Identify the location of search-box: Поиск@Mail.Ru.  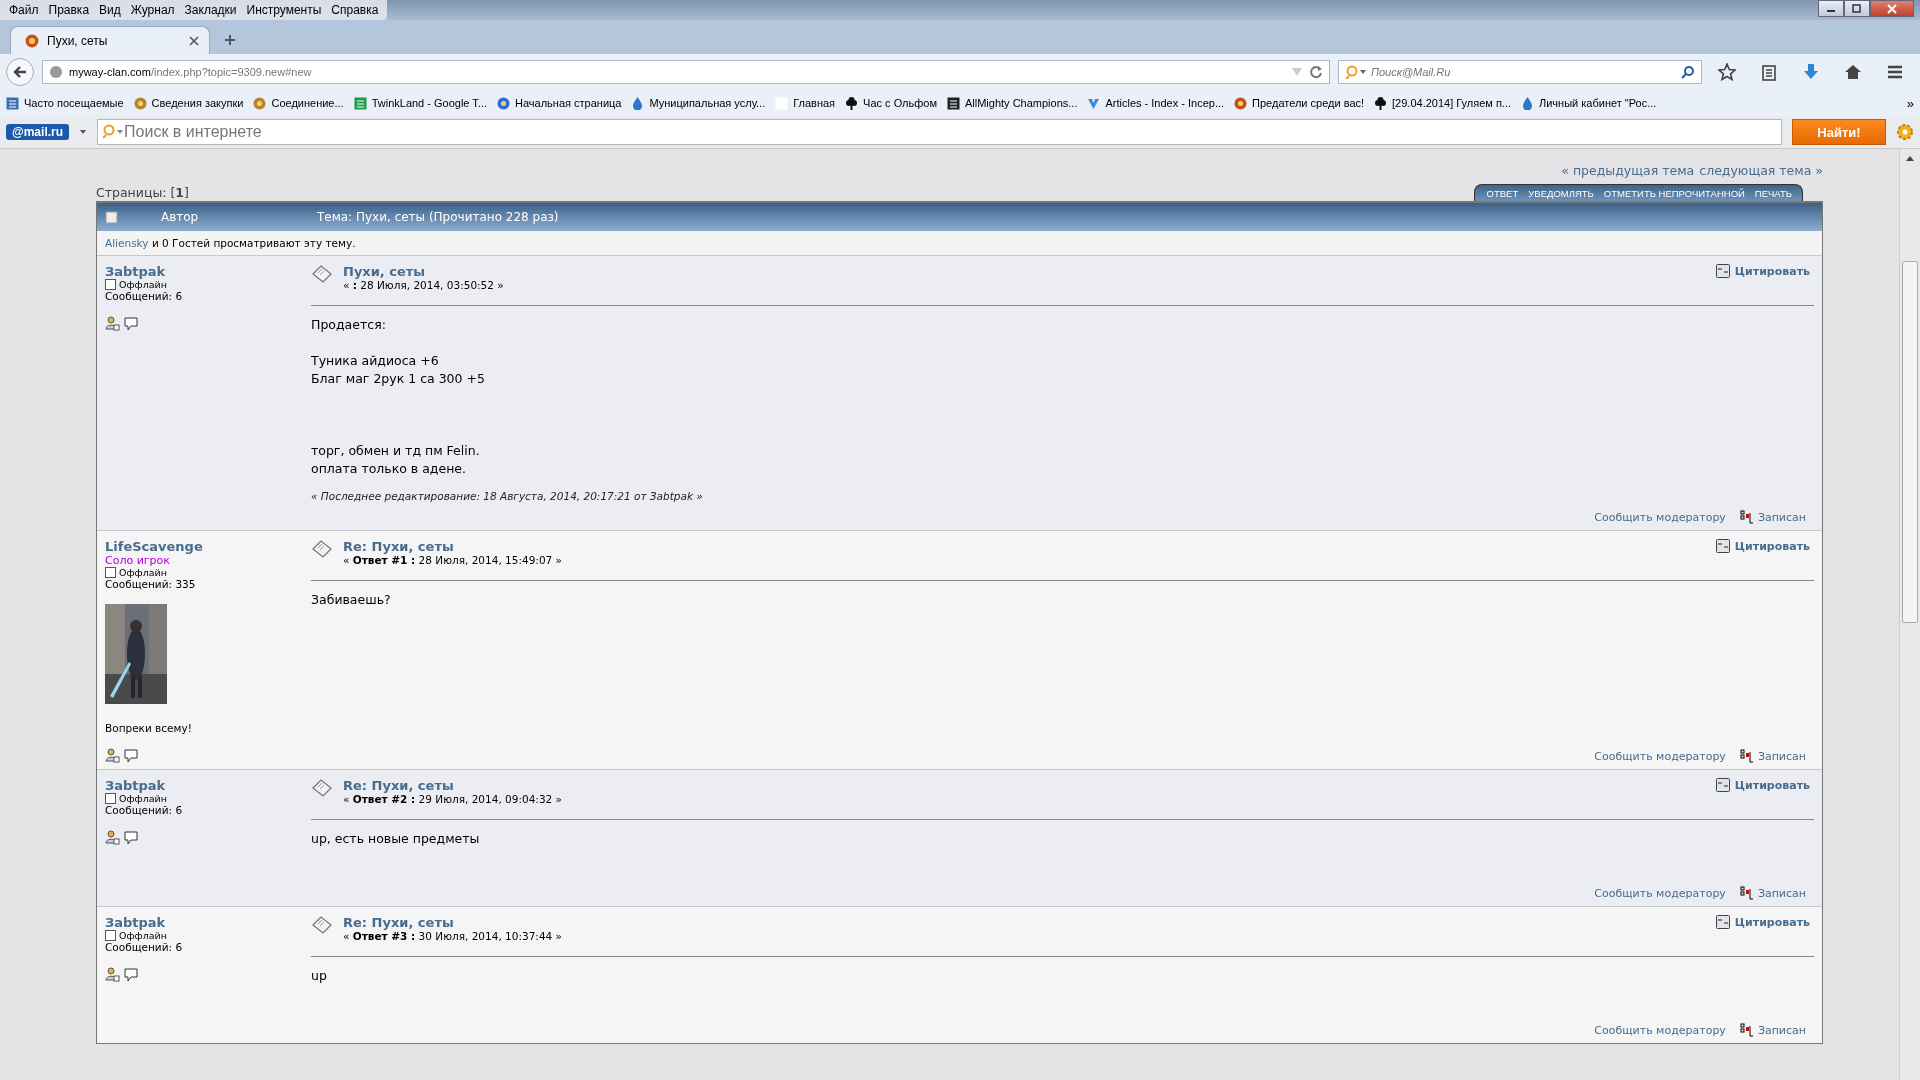
(1520, 72).